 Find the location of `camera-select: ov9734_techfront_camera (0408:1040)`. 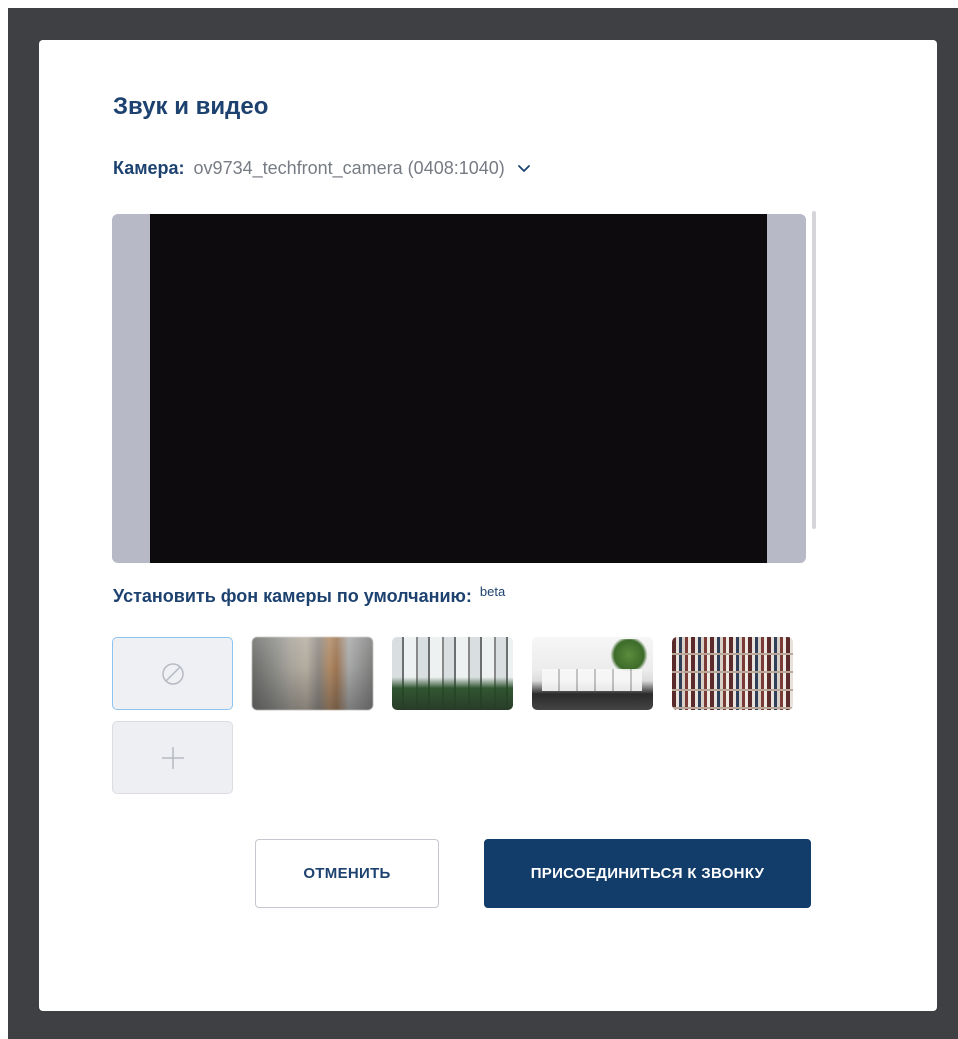

camera-select: ov9734_techfront_camera (0408:1040) is located at coordinates (362, 168).